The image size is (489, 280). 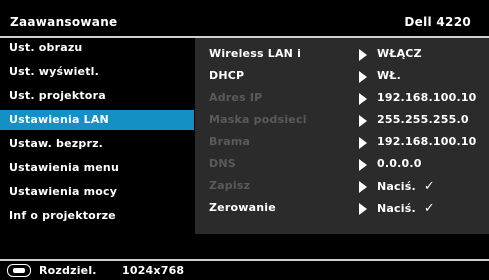 What do you see at coordinates (342, 142) in the screenshot?
I see `setting-row-gateway: Brama 192.168.100.10` at bounding box center [342, 142].